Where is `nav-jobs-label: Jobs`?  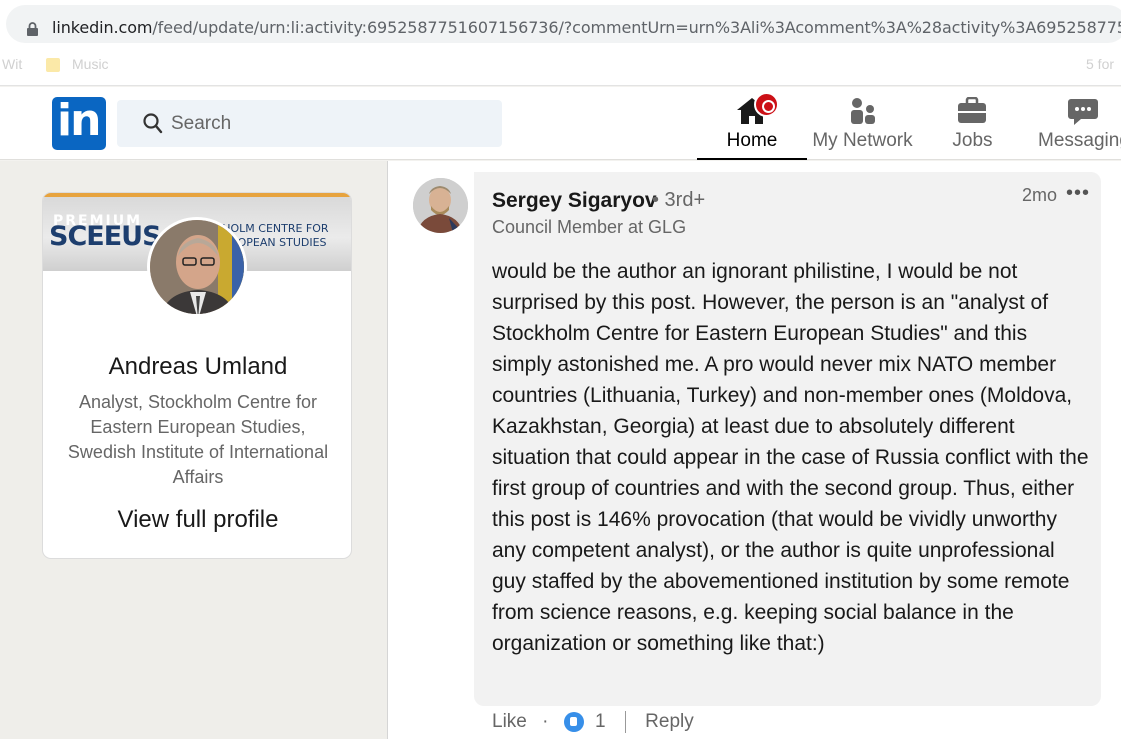 nav-jobs-label: Jobs is located at coordinates (972, 140).